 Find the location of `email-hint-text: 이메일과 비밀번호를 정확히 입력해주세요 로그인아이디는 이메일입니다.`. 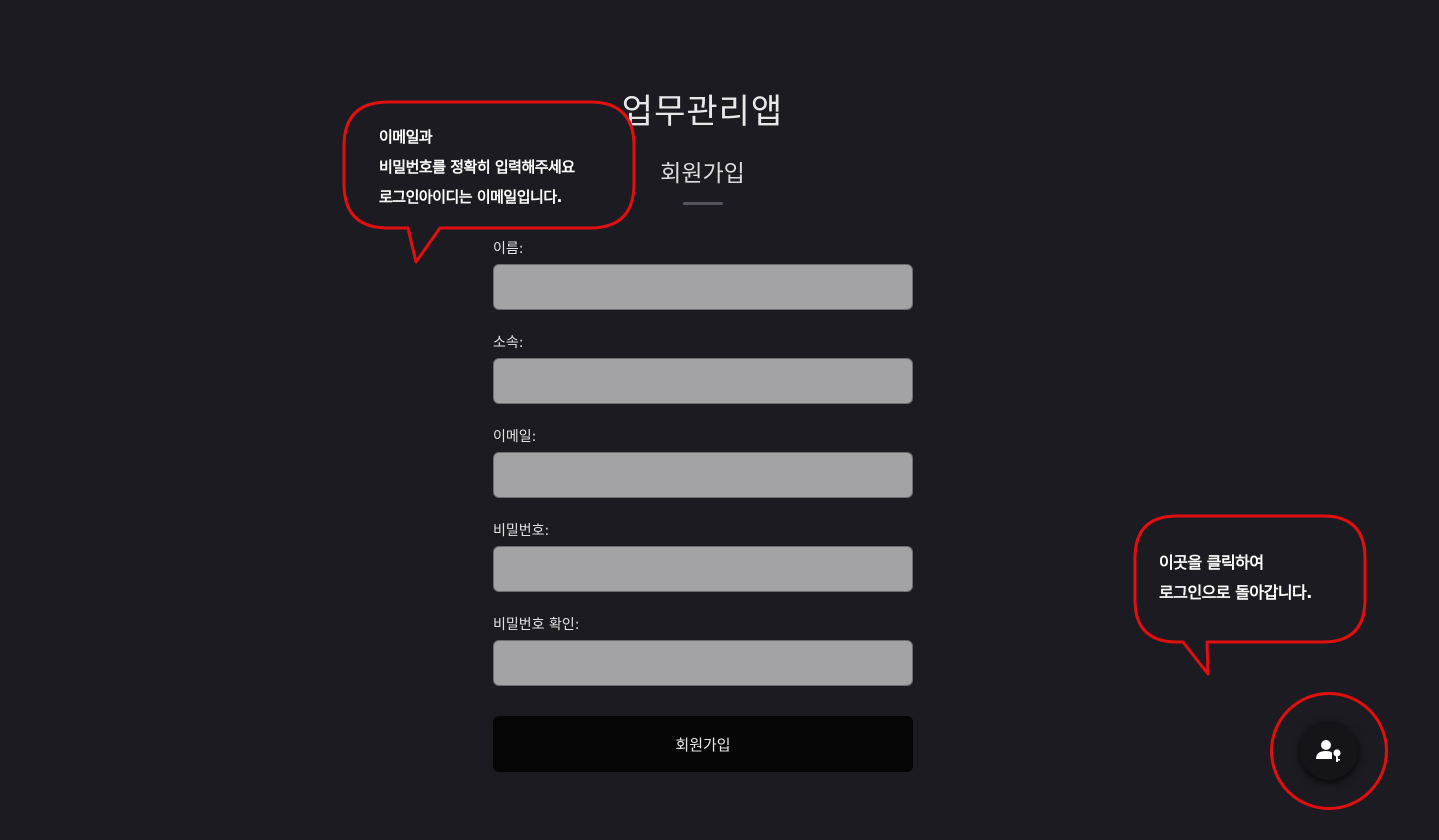

email-hint-text: 이메일과 비밀번호를 정확히 입력해주세요 로그인아이디는 이메일입니다. is located at coordinates (477, 167).